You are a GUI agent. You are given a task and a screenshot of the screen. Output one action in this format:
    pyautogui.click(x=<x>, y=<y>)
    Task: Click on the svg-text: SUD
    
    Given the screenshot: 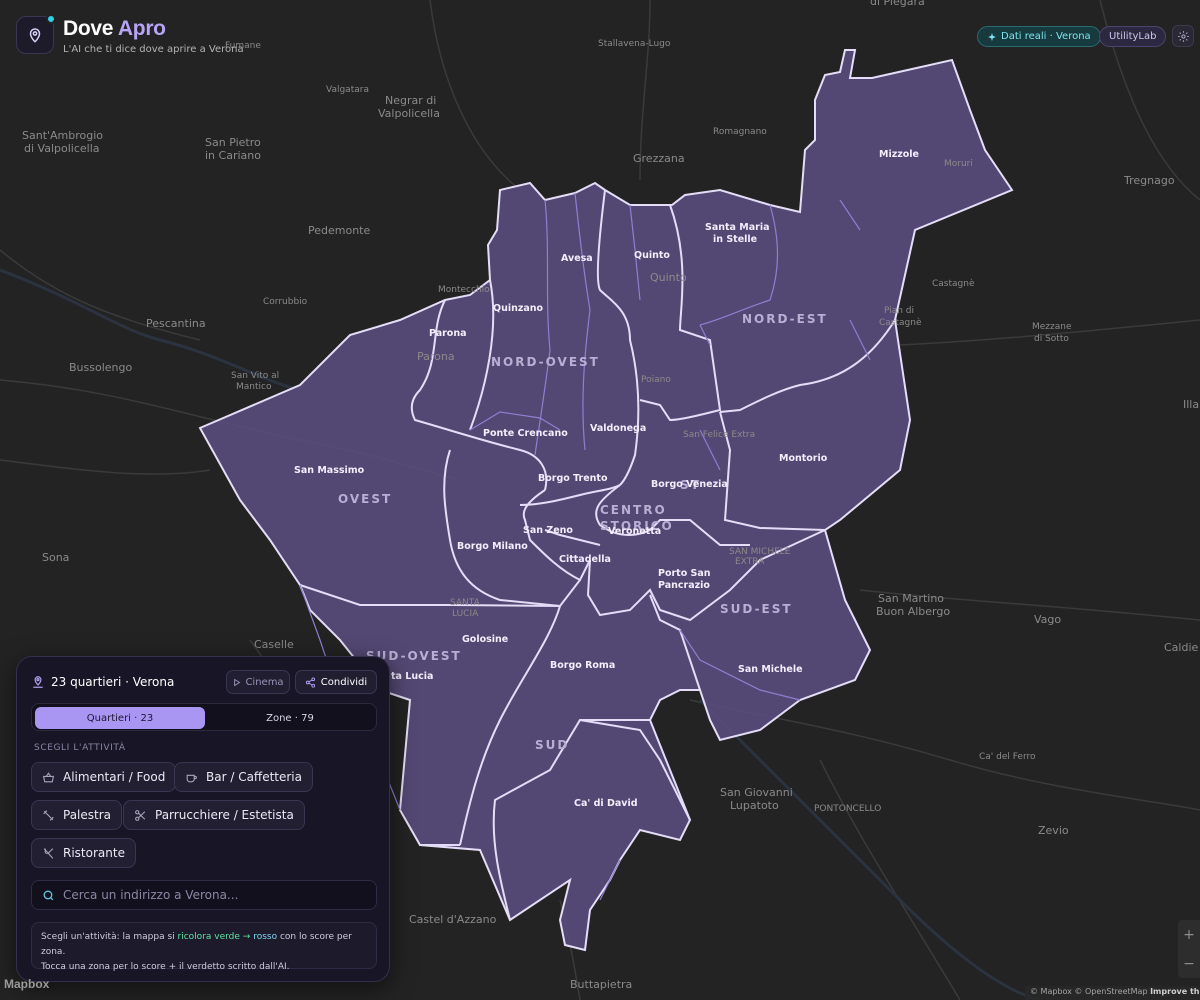 What is the action you would take?
    pyautogui.click(x=552, y=745)
    